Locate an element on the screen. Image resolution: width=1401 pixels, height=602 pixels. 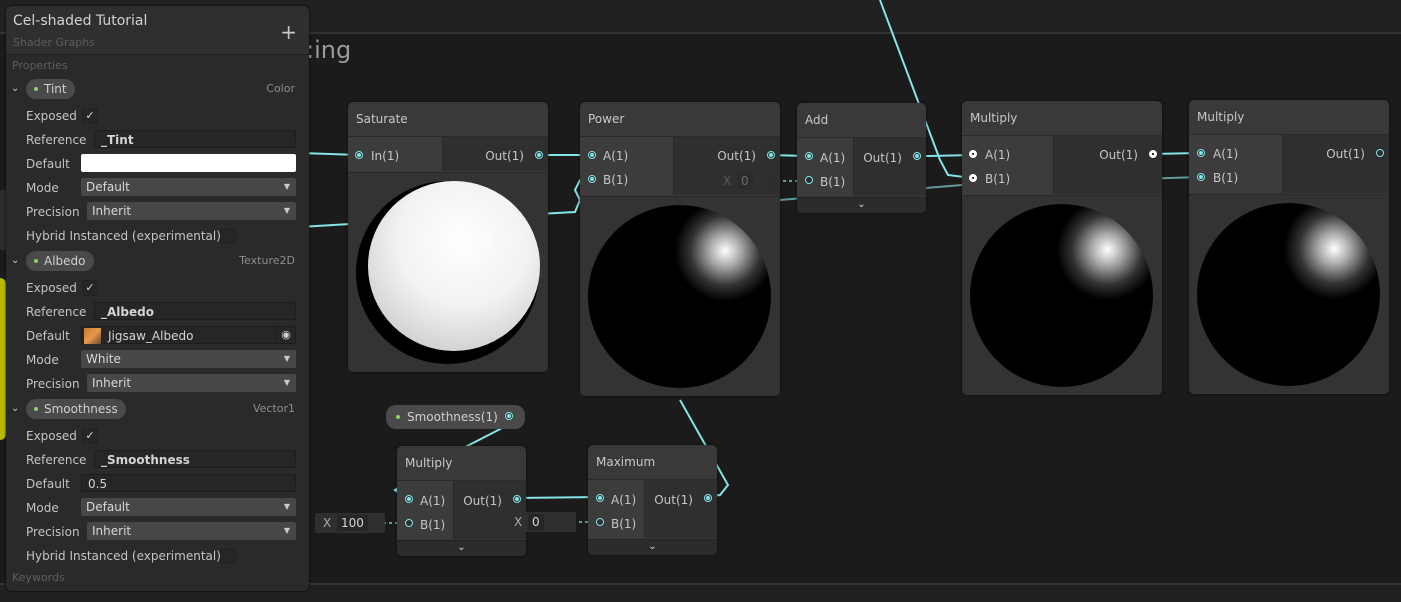
property-type: Texture2D is located at coordinates (267, 260).